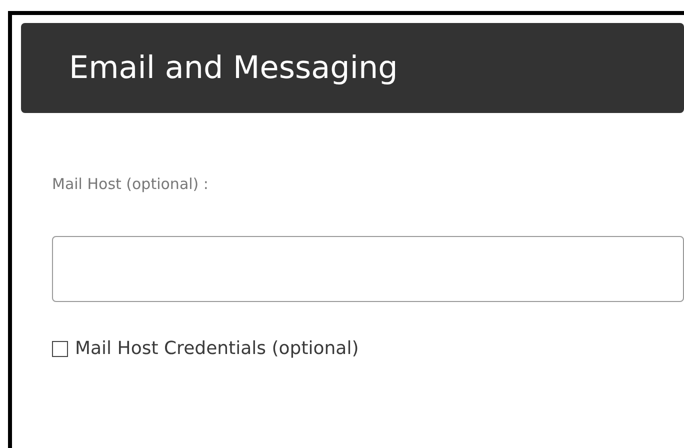 The height and width of the screenshot is (448, 684). I want to click on section-title: Email and Messaging, so click(233, 68).